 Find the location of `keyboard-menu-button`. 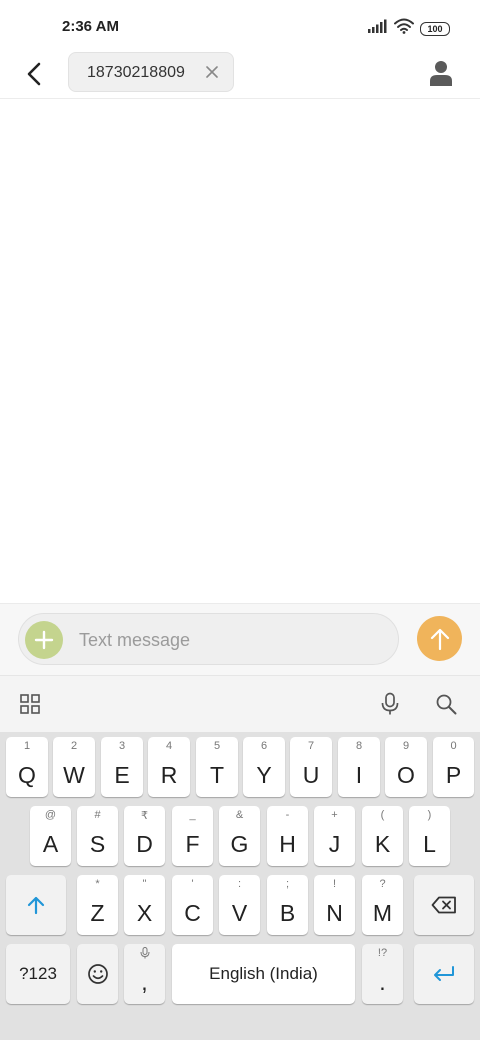

keyboard-menu-button is located at coordinates (30, 704).